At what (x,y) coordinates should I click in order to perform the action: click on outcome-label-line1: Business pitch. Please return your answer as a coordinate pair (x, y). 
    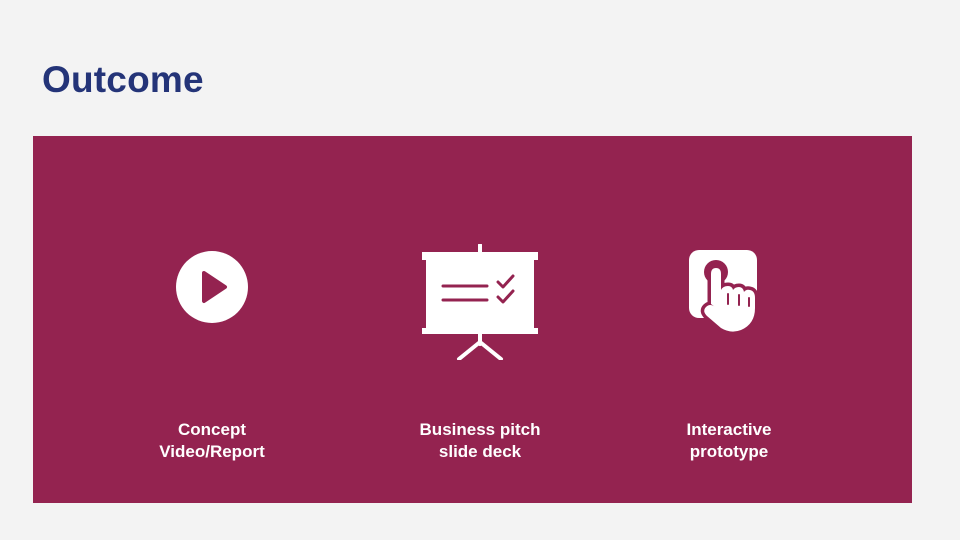
    Looking at the image, I should click on (480, 429).